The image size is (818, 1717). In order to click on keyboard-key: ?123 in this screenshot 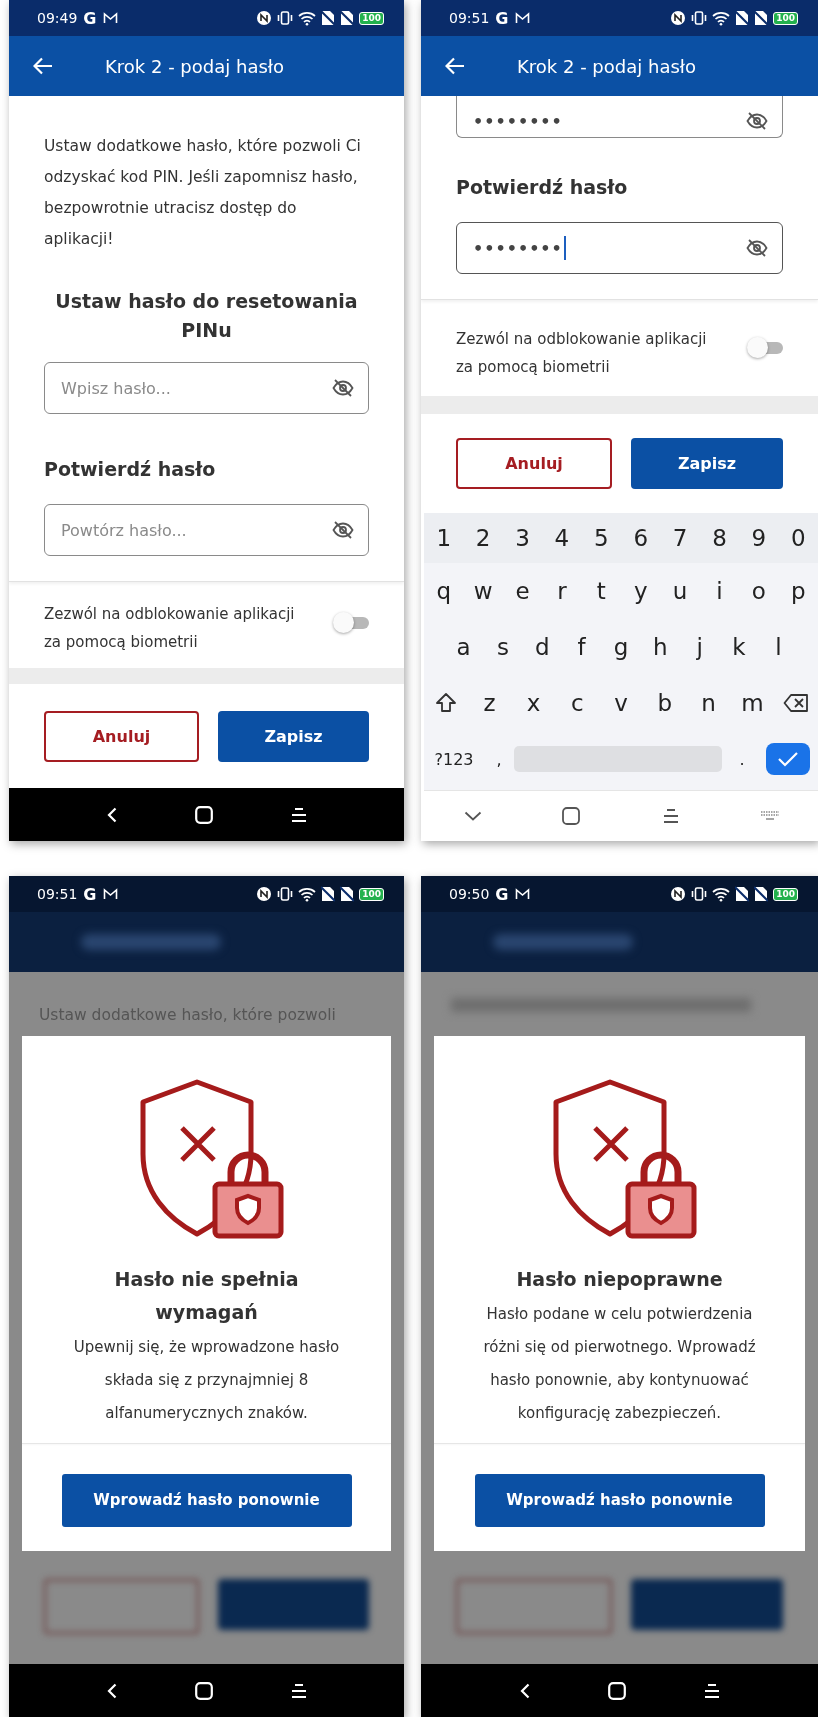, I will do `click(454, 759)`.